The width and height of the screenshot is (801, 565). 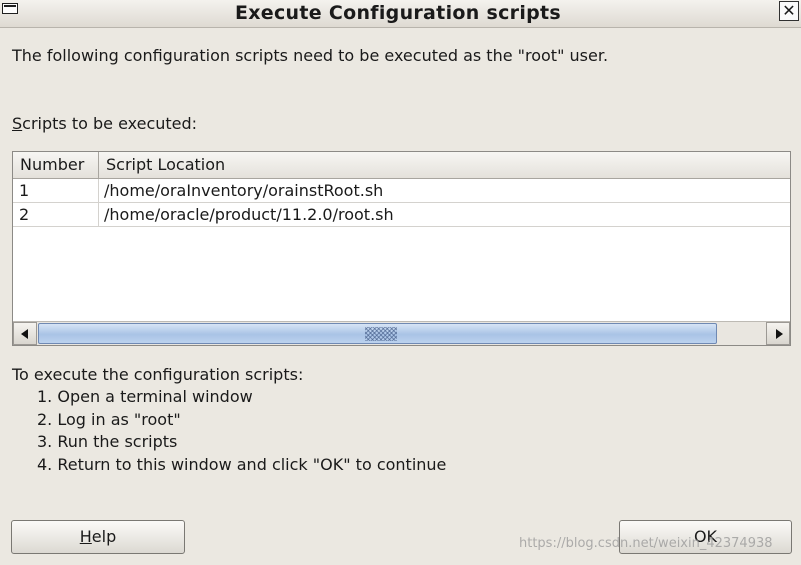 What do you see at coordinates (401, 215) in the screenshot?
I see `table-row: 2 /home/oracle/product/11.2.0/root.sh` at bounding box center [401, 215].